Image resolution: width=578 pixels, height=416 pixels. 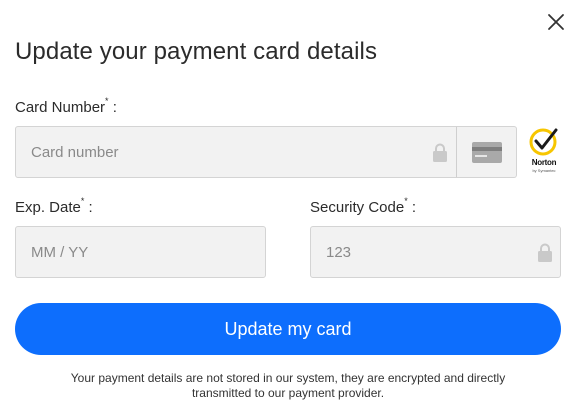 What do you see at coordinates (54, 206) in the screenshot?
I see `exp-date-label: Exp. Date* :` at bounding box center [54, 206].